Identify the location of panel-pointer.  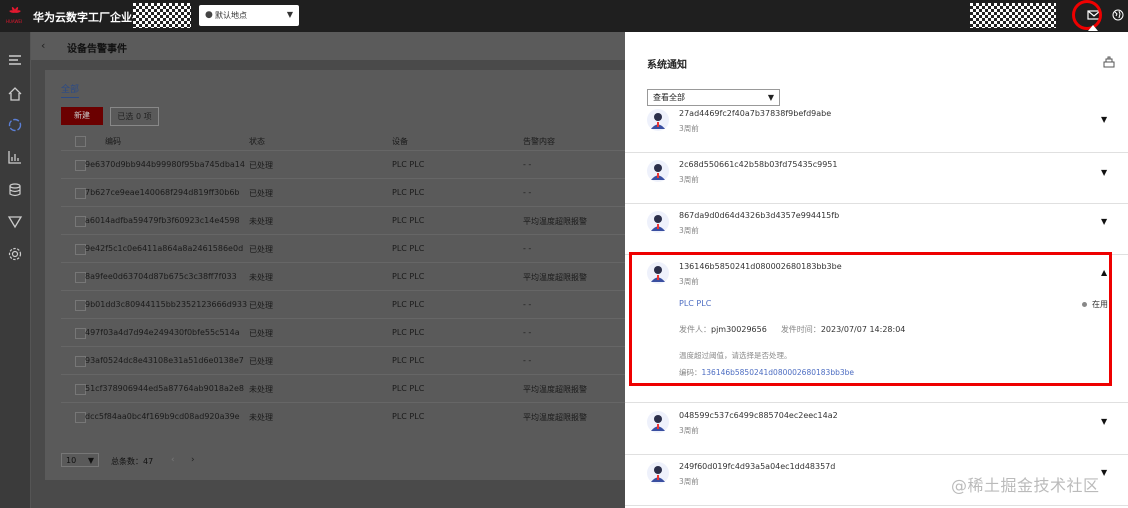
(1093, 28).